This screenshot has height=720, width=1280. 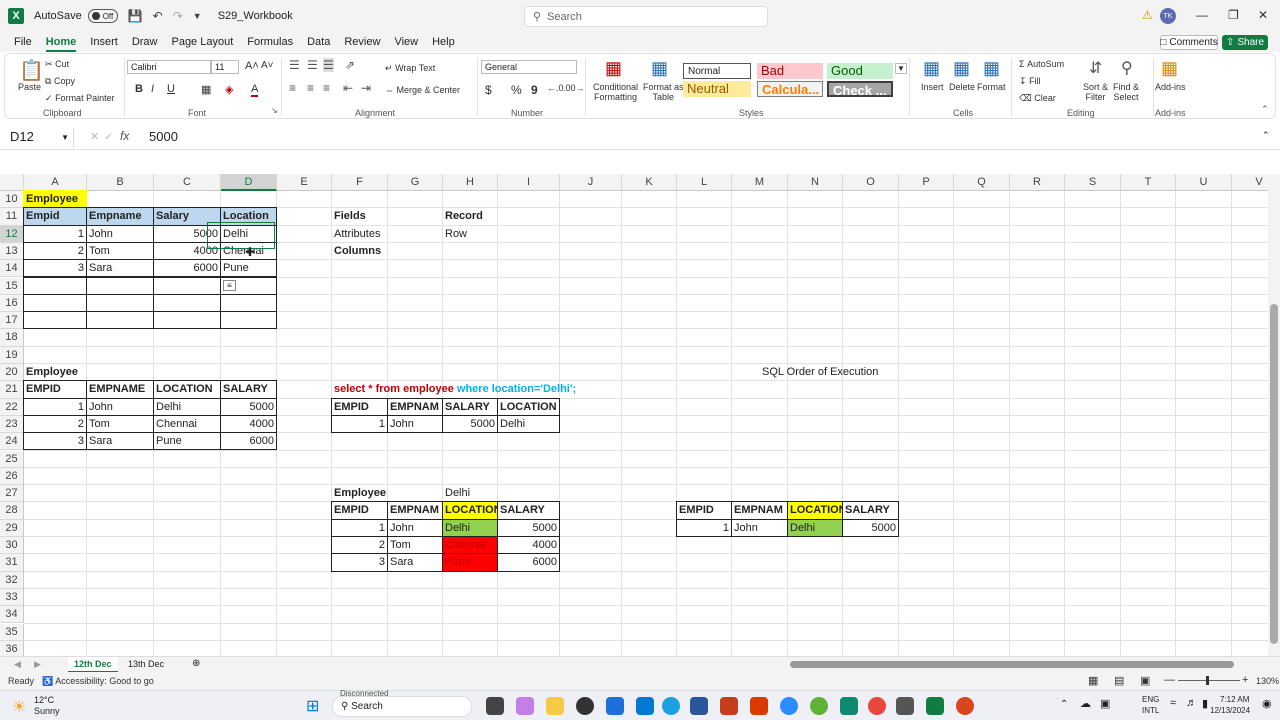 What do you see at coordinates (1263, 15) in the screenshot?
I see `close-icon: ✕` at bounding box center [1263, 15].